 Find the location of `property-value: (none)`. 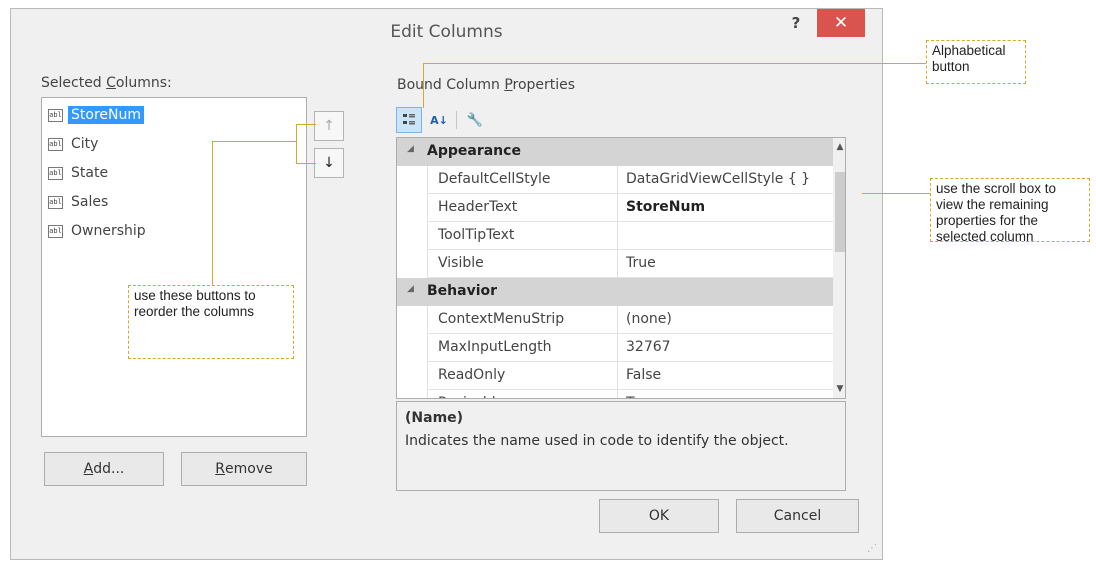

property-value: (none) is located at coordinates (725, 320).